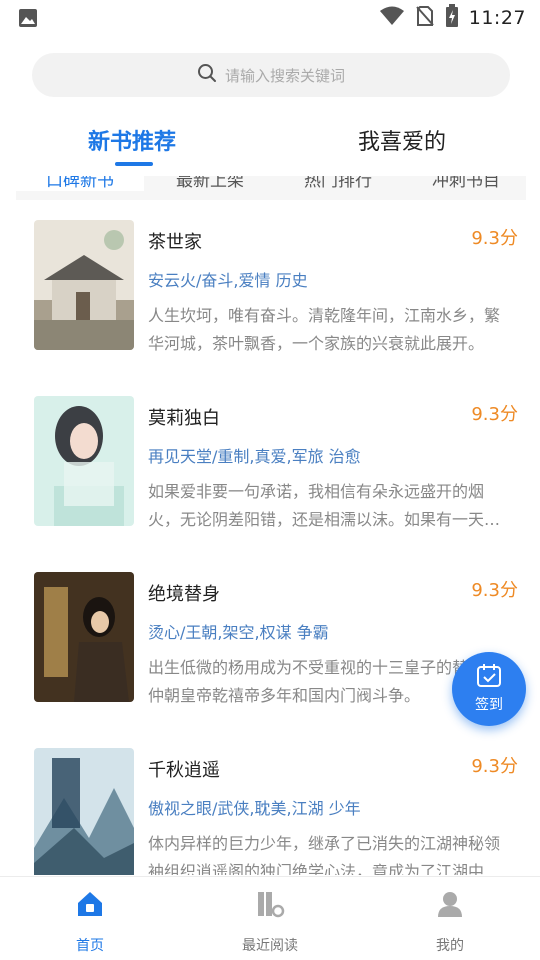 The image size is (540, 960). What do you see at coordinates (184, 594) in the screenshot?
I see `book-title: 绝境替身` at bounding box center [184, 594].